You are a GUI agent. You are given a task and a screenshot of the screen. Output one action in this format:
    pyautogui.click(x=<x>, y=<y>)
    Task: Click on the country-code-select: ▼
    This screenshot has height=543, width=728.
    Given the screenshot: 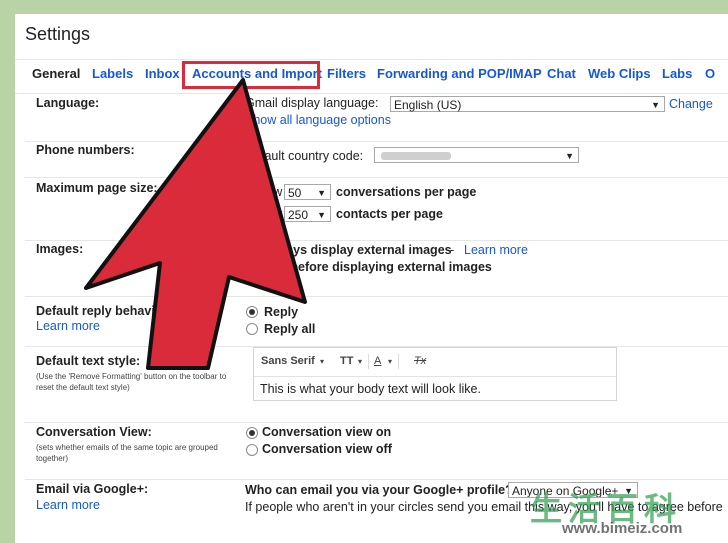 What is the action you would take?
    pyautogui.click(x=476, y=155)
    